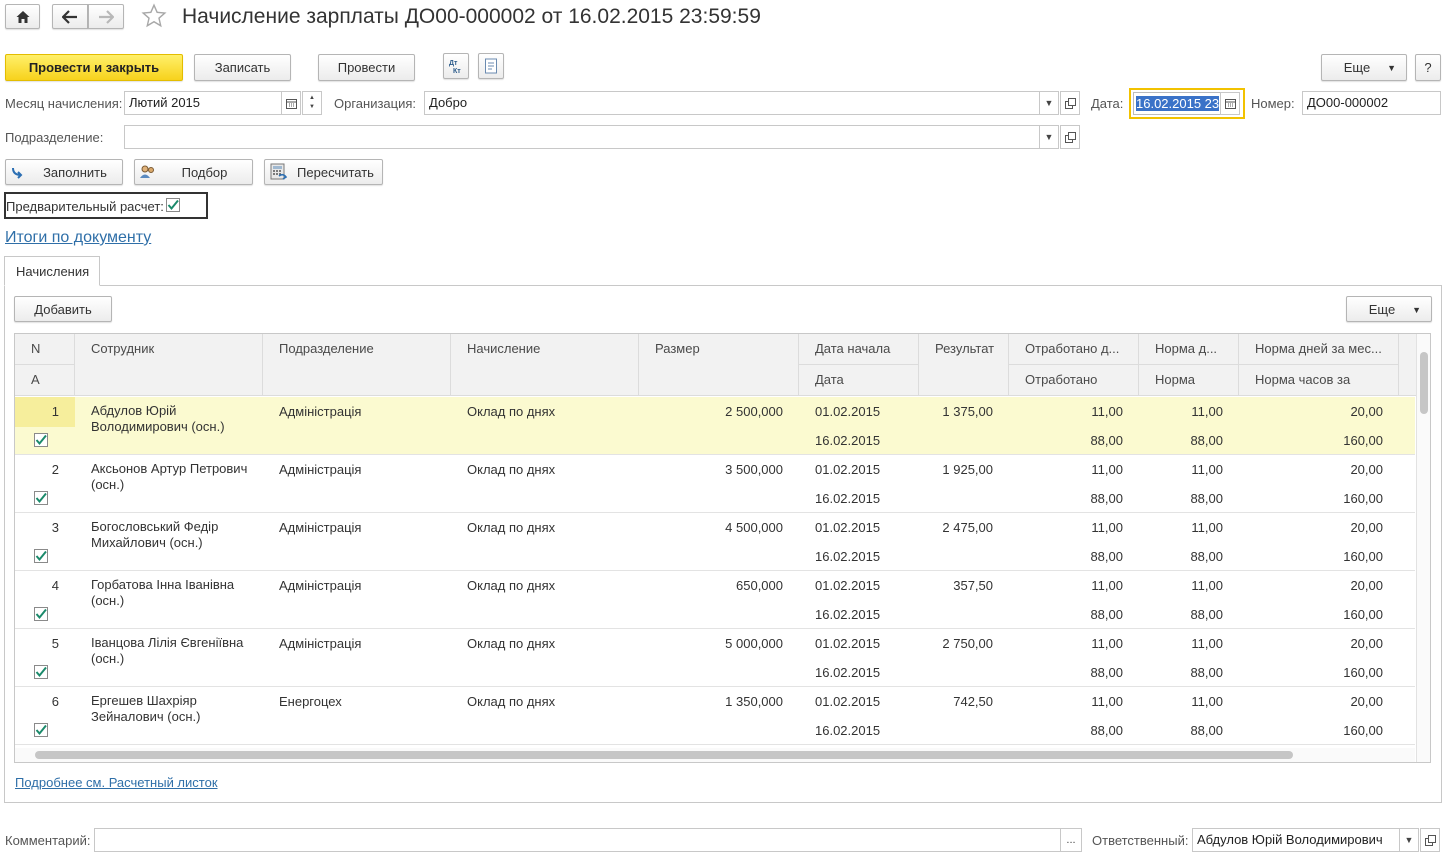  I want to click on date-input: 16.02.2015 23, so click(1177, 103).